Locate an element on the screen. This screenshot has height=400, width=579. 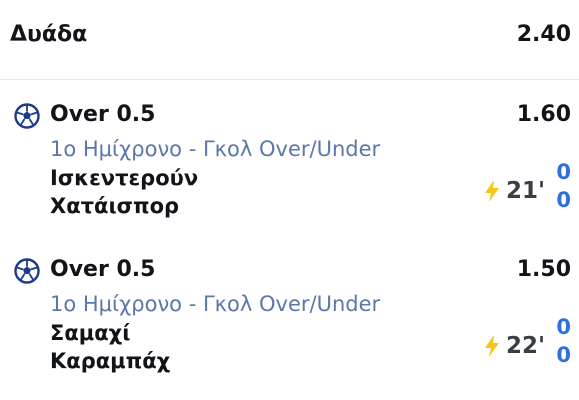
match-minute: 22' is located at coordinates (525, 346).